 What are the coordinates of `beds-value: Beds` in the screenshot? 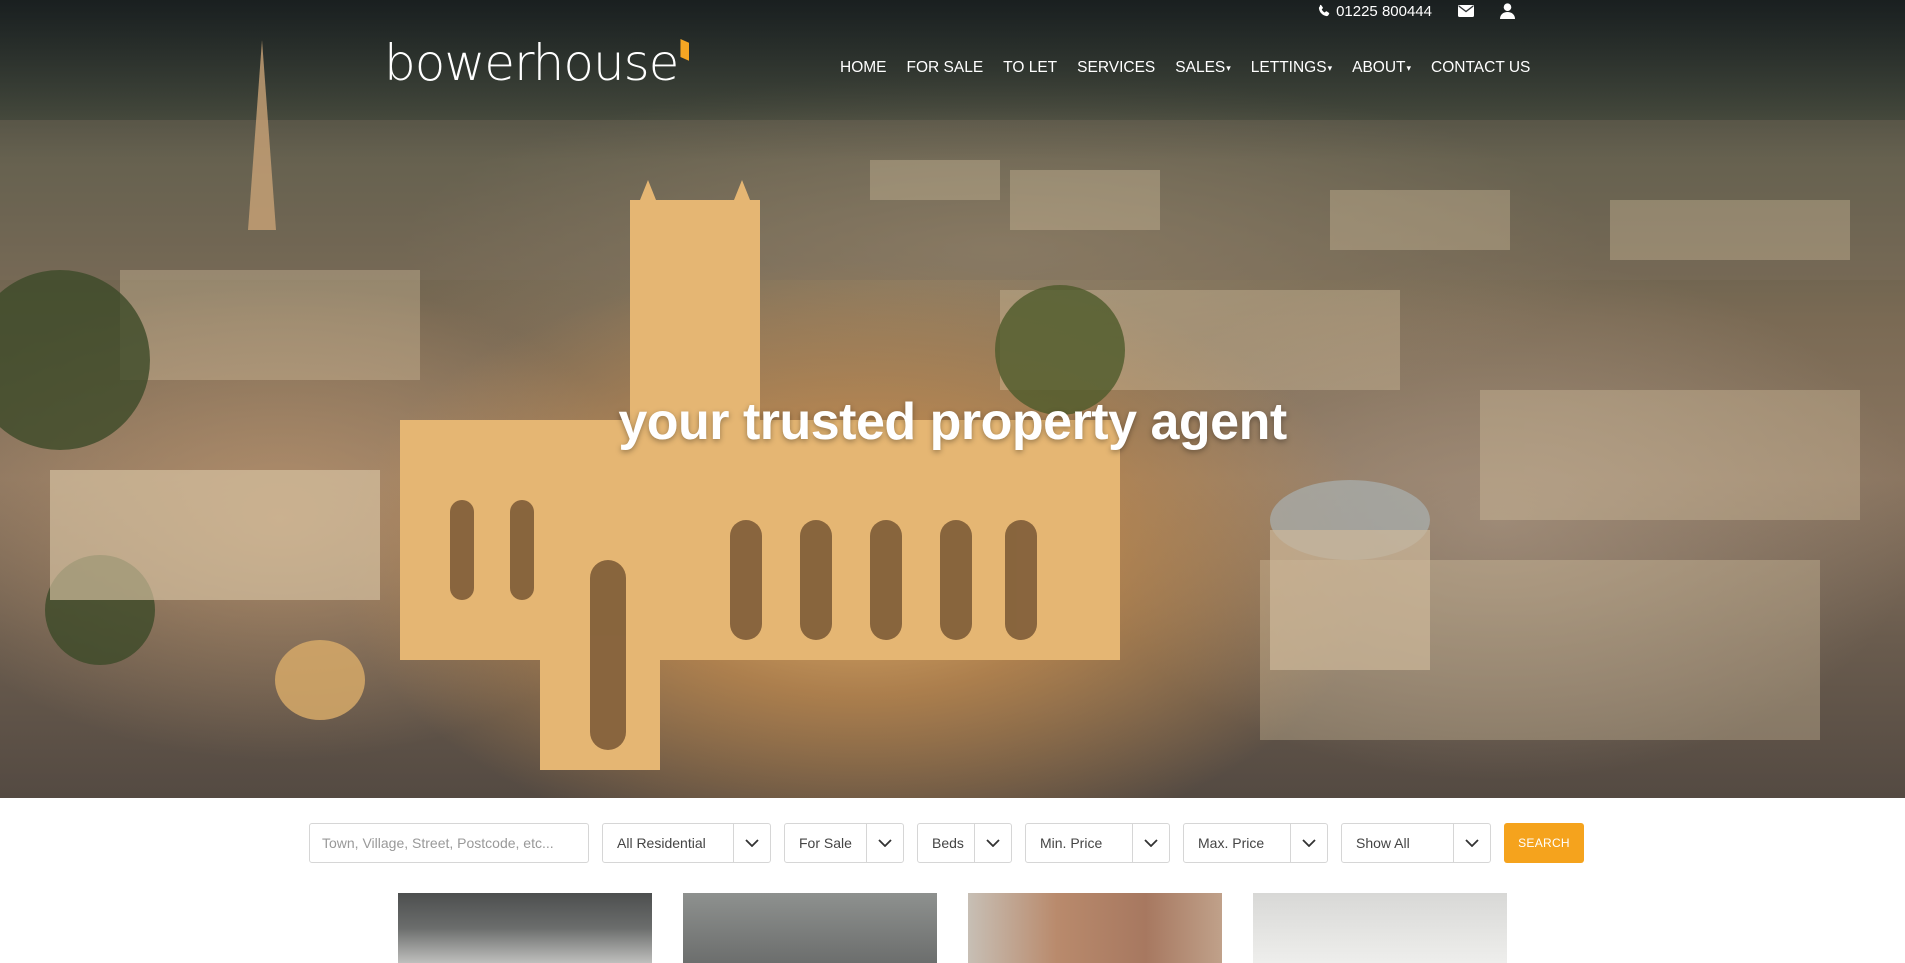 It's located at (948, 843).